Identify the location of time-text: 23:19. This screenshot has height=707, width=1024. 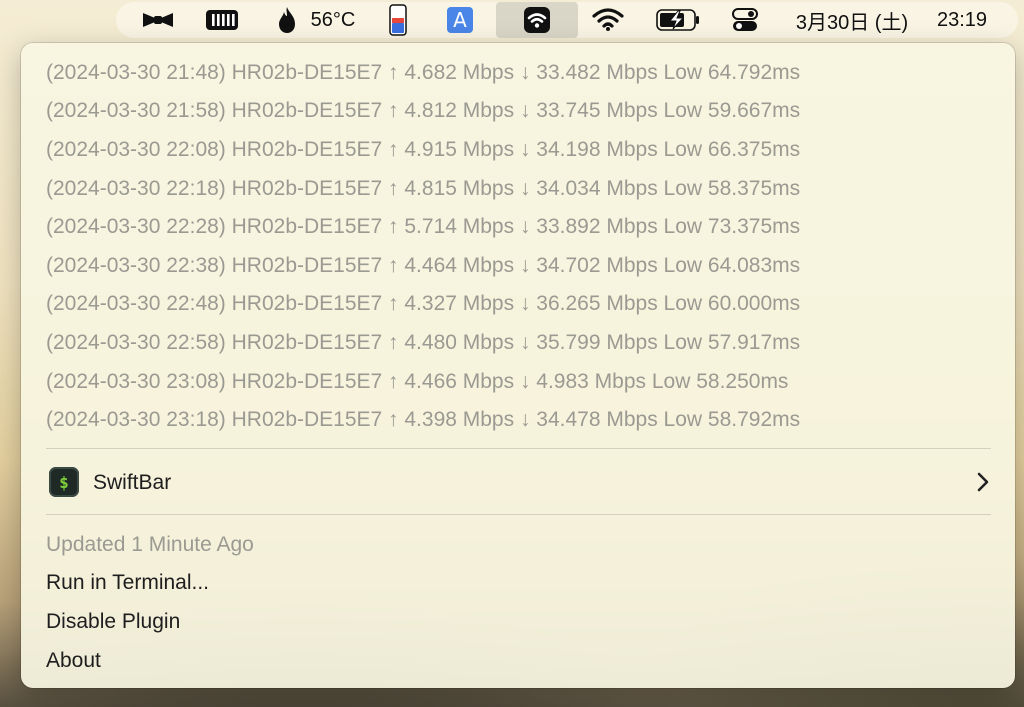
(962, 19).